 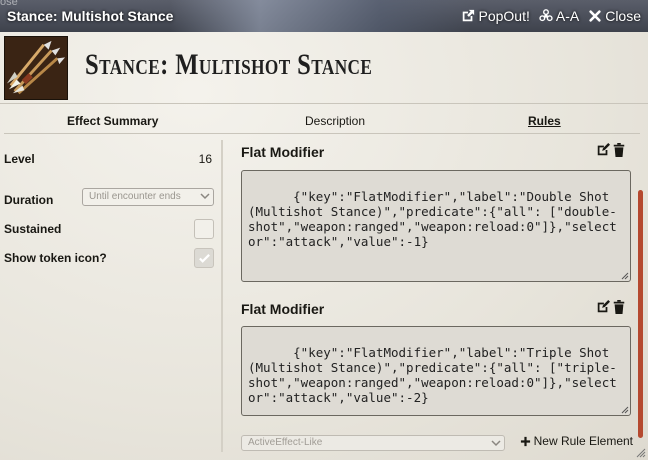 I want to click on window-resize-icon, so click(x=641, y=453).